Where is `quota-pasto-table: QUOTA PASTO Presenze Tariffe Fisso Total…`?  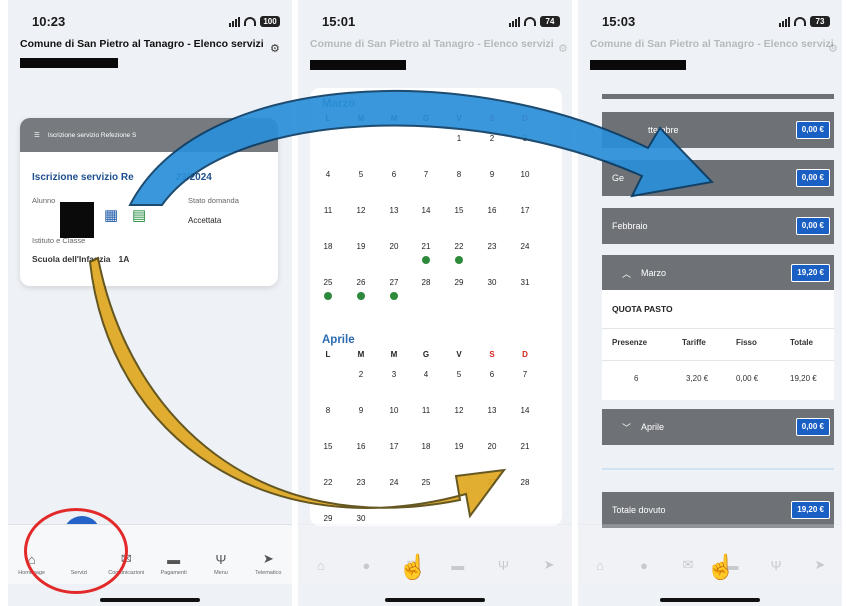
quota-pasto-table: QUOTA PASTO Presenze Tariffe Fisso Total… is located at coordinates (718, 345).